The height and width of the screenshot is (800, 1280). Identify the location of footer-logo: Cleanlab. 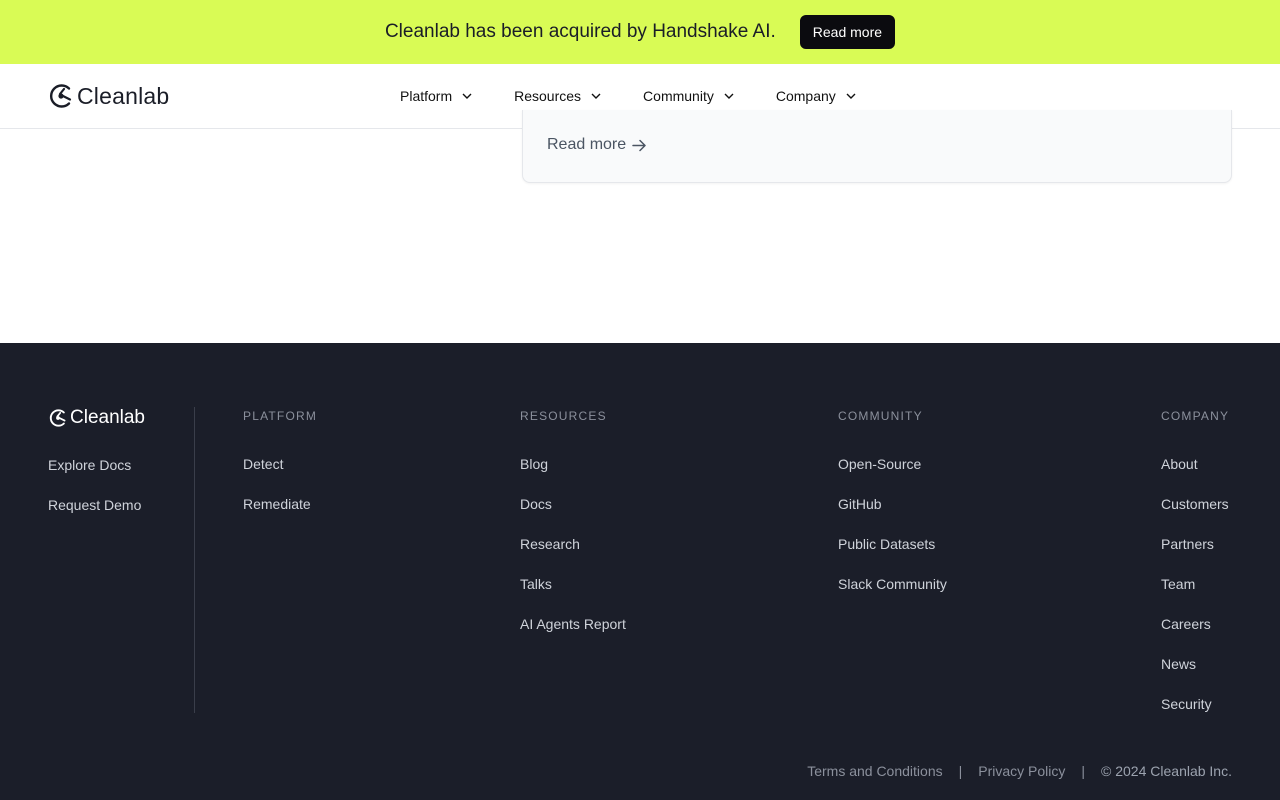
(96, 418).